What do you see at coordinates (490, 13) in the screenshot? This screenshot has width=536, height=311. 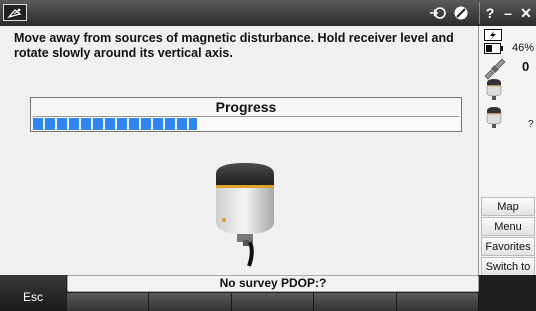 I see `help-button: ?` at bounding box center [490, 13].